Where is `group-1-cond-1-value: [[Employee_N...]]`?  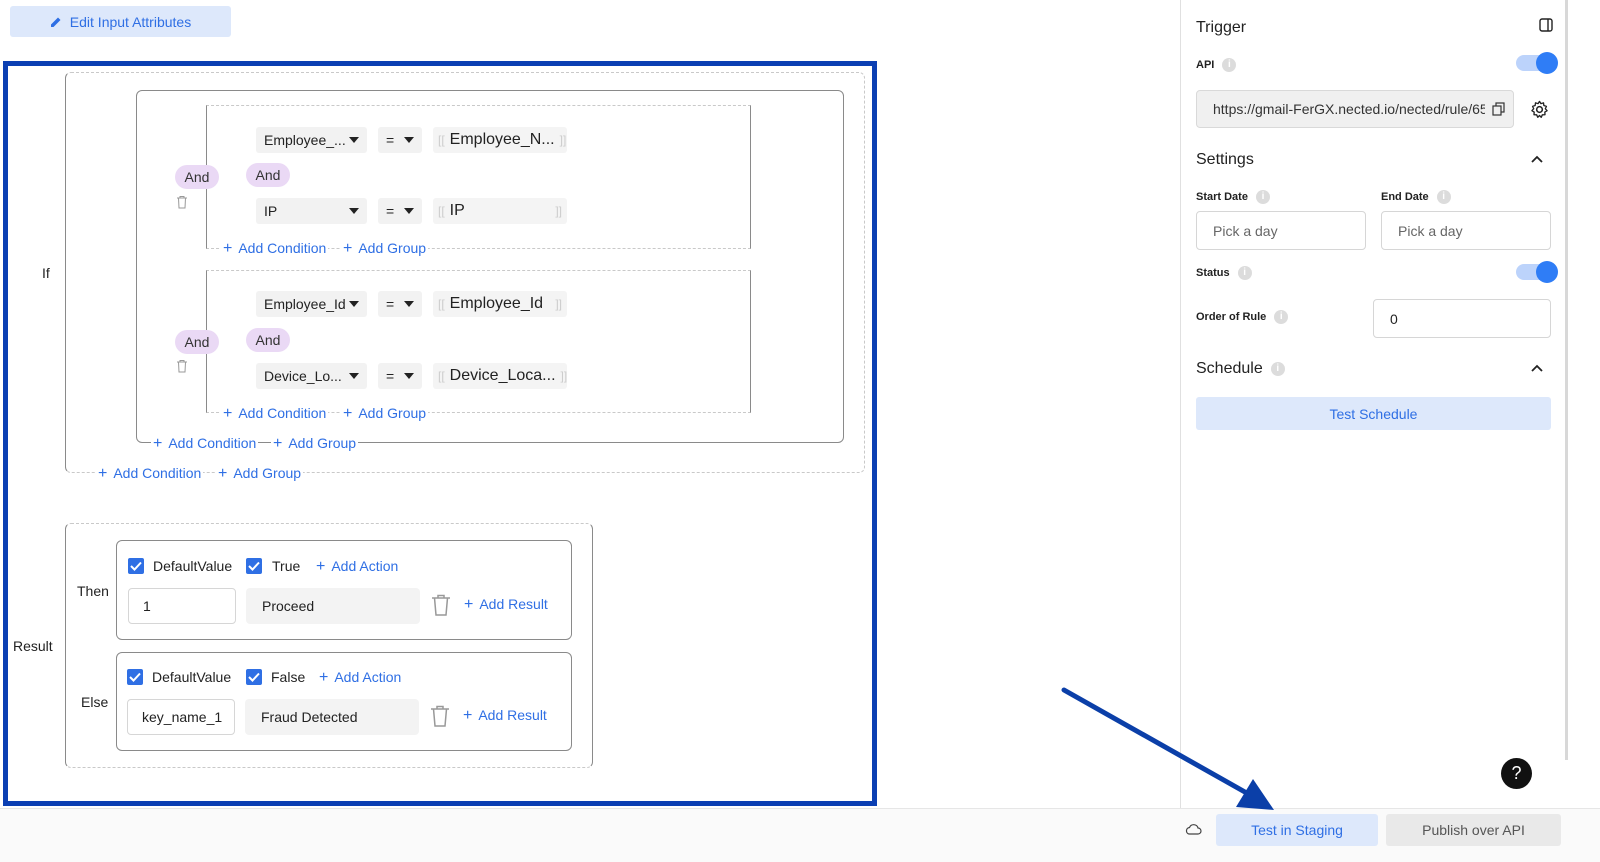
group-1-cond-1-value: [[Employee_N...]] is located at coordinates (500, 140).